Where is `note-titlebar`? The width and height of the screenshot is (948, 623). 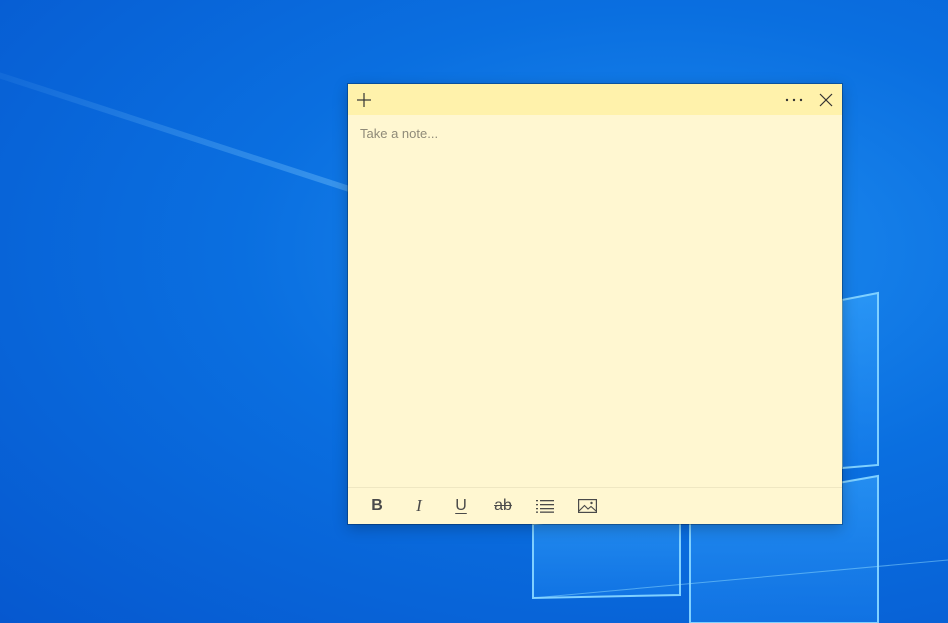 note-titlebar is located at coordinates (595, 99).